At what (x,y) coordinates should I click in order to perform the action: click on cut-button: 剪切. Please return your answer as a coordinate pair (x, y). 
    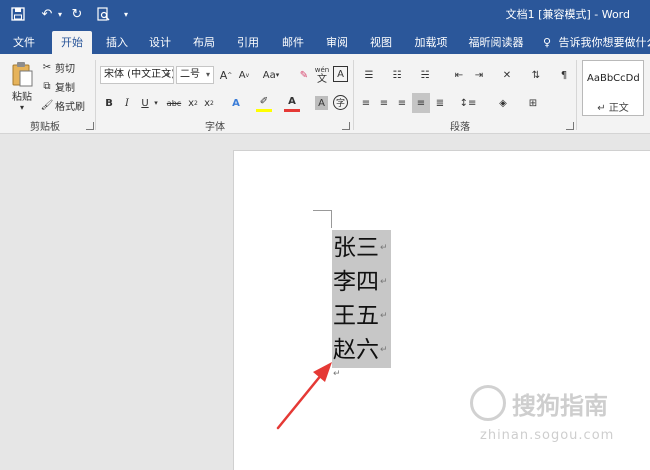
    Looking at the image, I should click on (68, 67).